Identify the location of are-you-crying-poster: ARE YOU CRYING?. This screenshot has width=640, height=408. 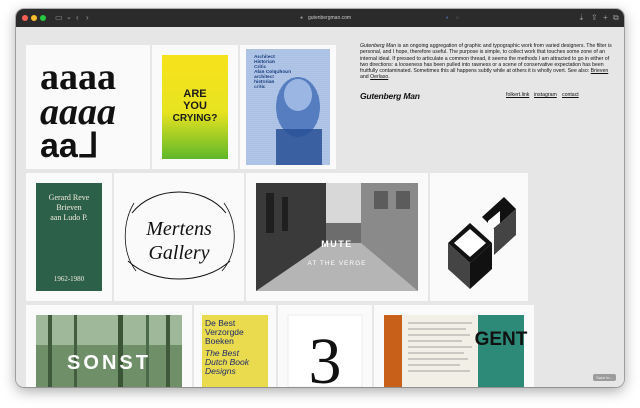
(195, 107).